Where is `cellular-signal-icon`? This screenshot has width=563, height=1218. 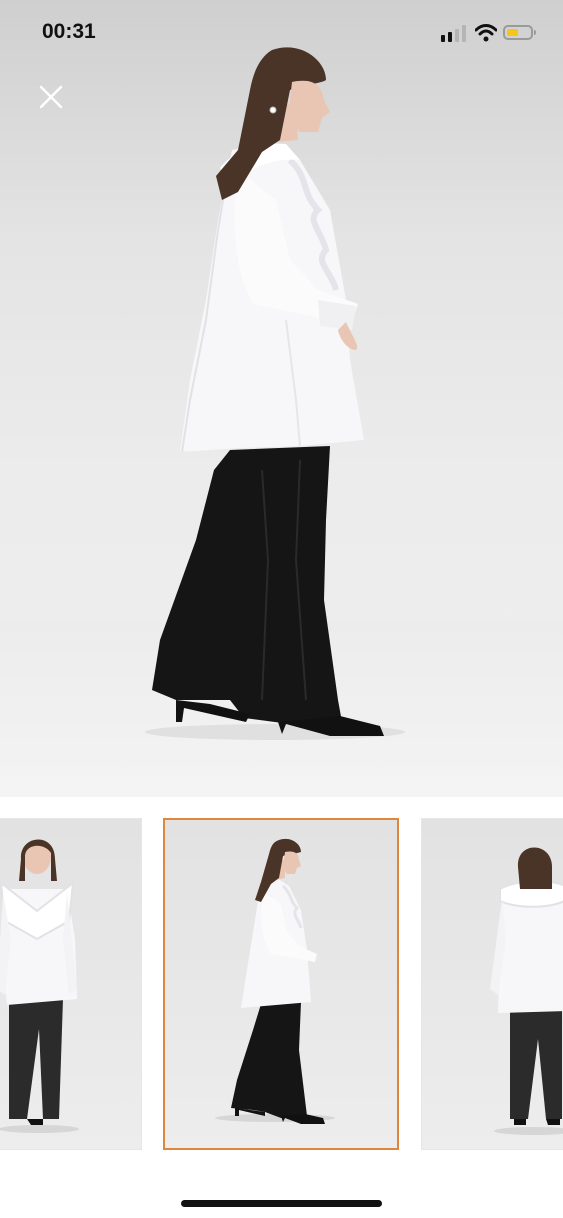
cellular-signal-icon is located at coordinates (454, 33).